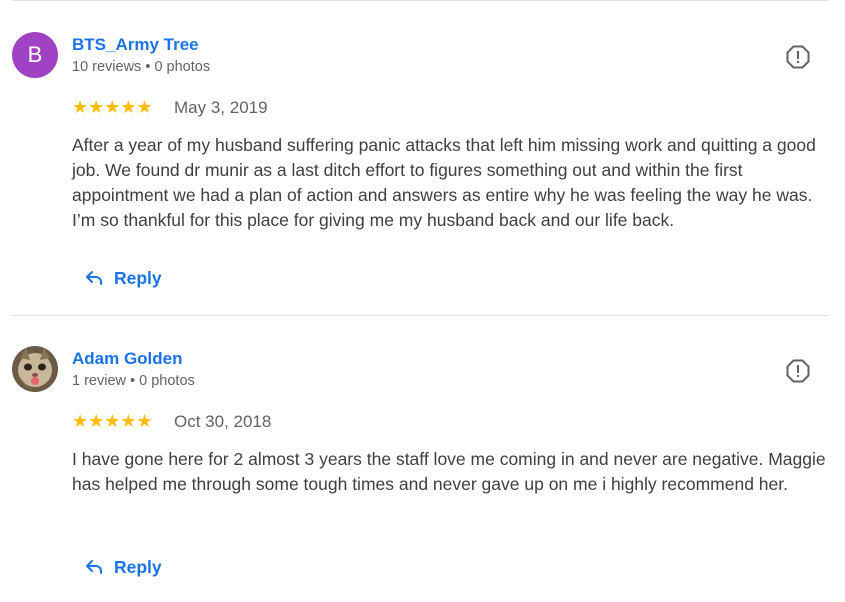  I want to click on review-date: May 3, 2019, so click(221, 107).